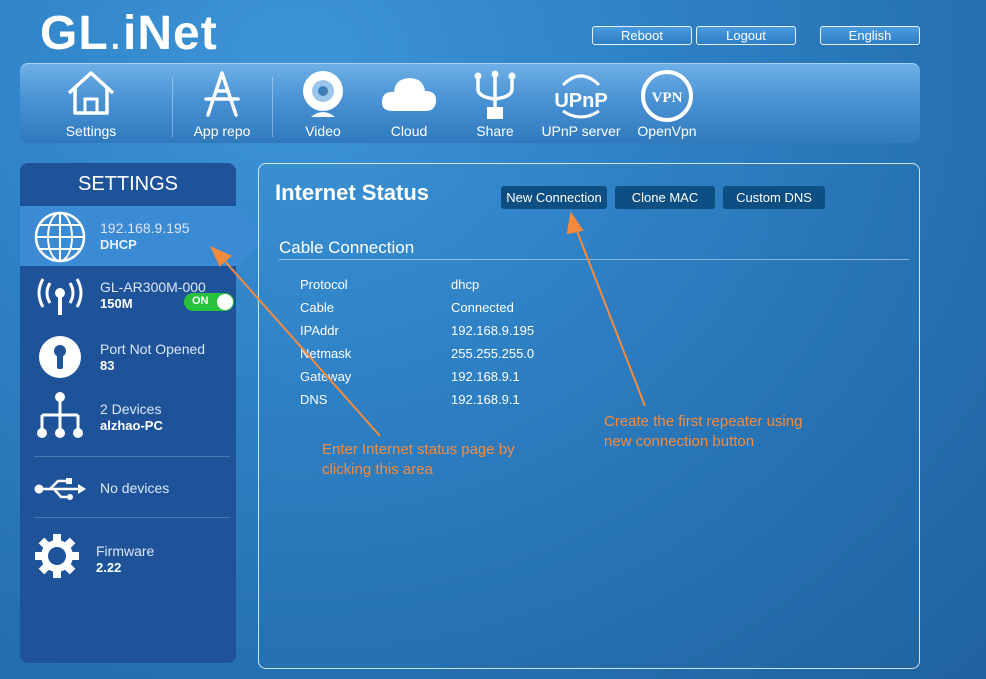 The image size is (986, 679). What do you see at coordinates (493, 330) in the screenshot?
I see `row-value: 192.168.9.195` at bounding box center [493, 330].